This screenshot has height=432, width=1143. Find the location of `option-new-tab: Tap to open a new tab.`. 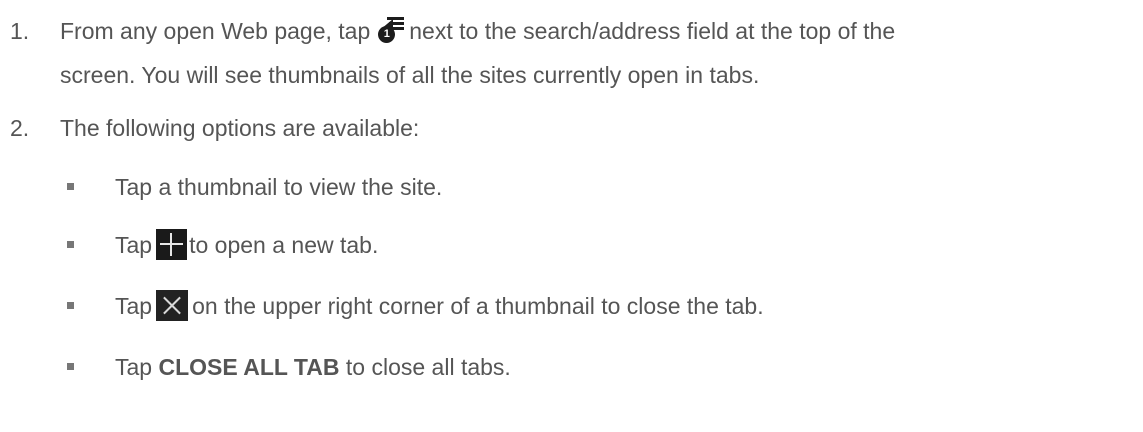

option-new-tab: Tap to open a new tab. is located at coordinates (247, 245).